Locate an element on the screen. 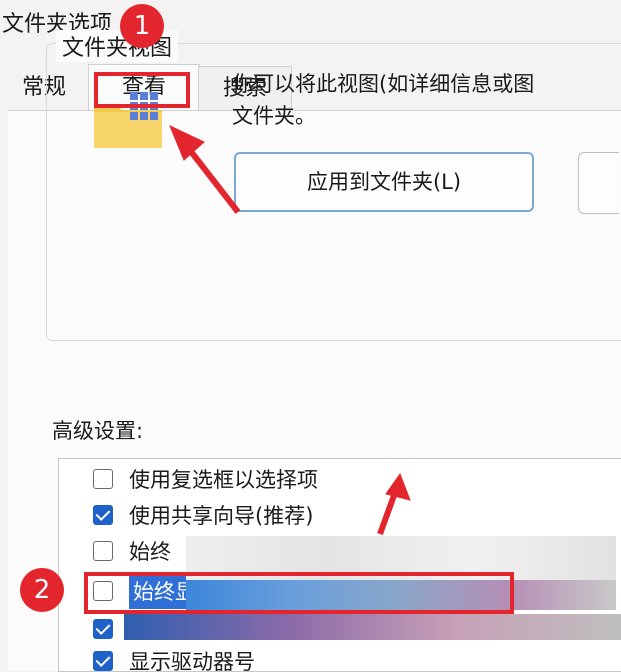 The width and height of the screenshot is (621, 672). list-item-label: 使用共享向导(推荐) is located at coordinates (221, 516).